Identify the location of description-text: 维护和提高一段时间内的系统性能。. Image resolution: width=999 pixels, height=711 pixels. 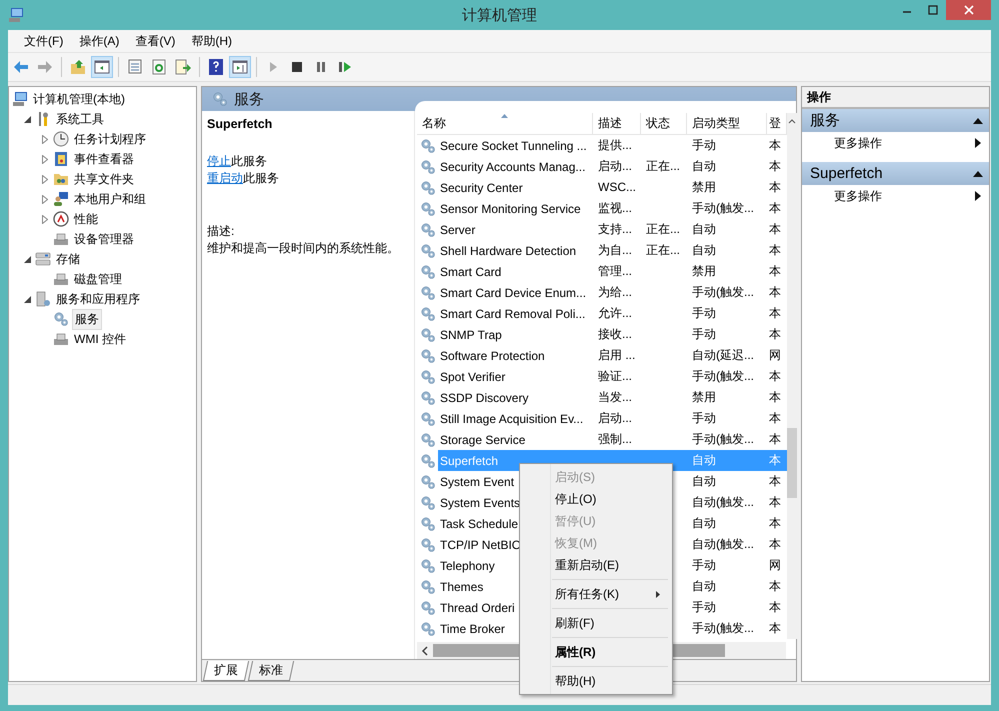
(303, 248).